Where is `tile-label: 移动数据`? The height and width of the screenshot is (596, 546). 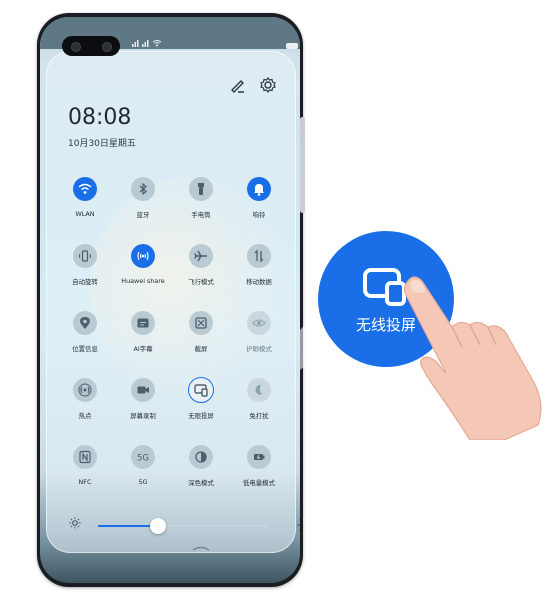
tile-label: 移动数据 is located at coordinates (259, 282).